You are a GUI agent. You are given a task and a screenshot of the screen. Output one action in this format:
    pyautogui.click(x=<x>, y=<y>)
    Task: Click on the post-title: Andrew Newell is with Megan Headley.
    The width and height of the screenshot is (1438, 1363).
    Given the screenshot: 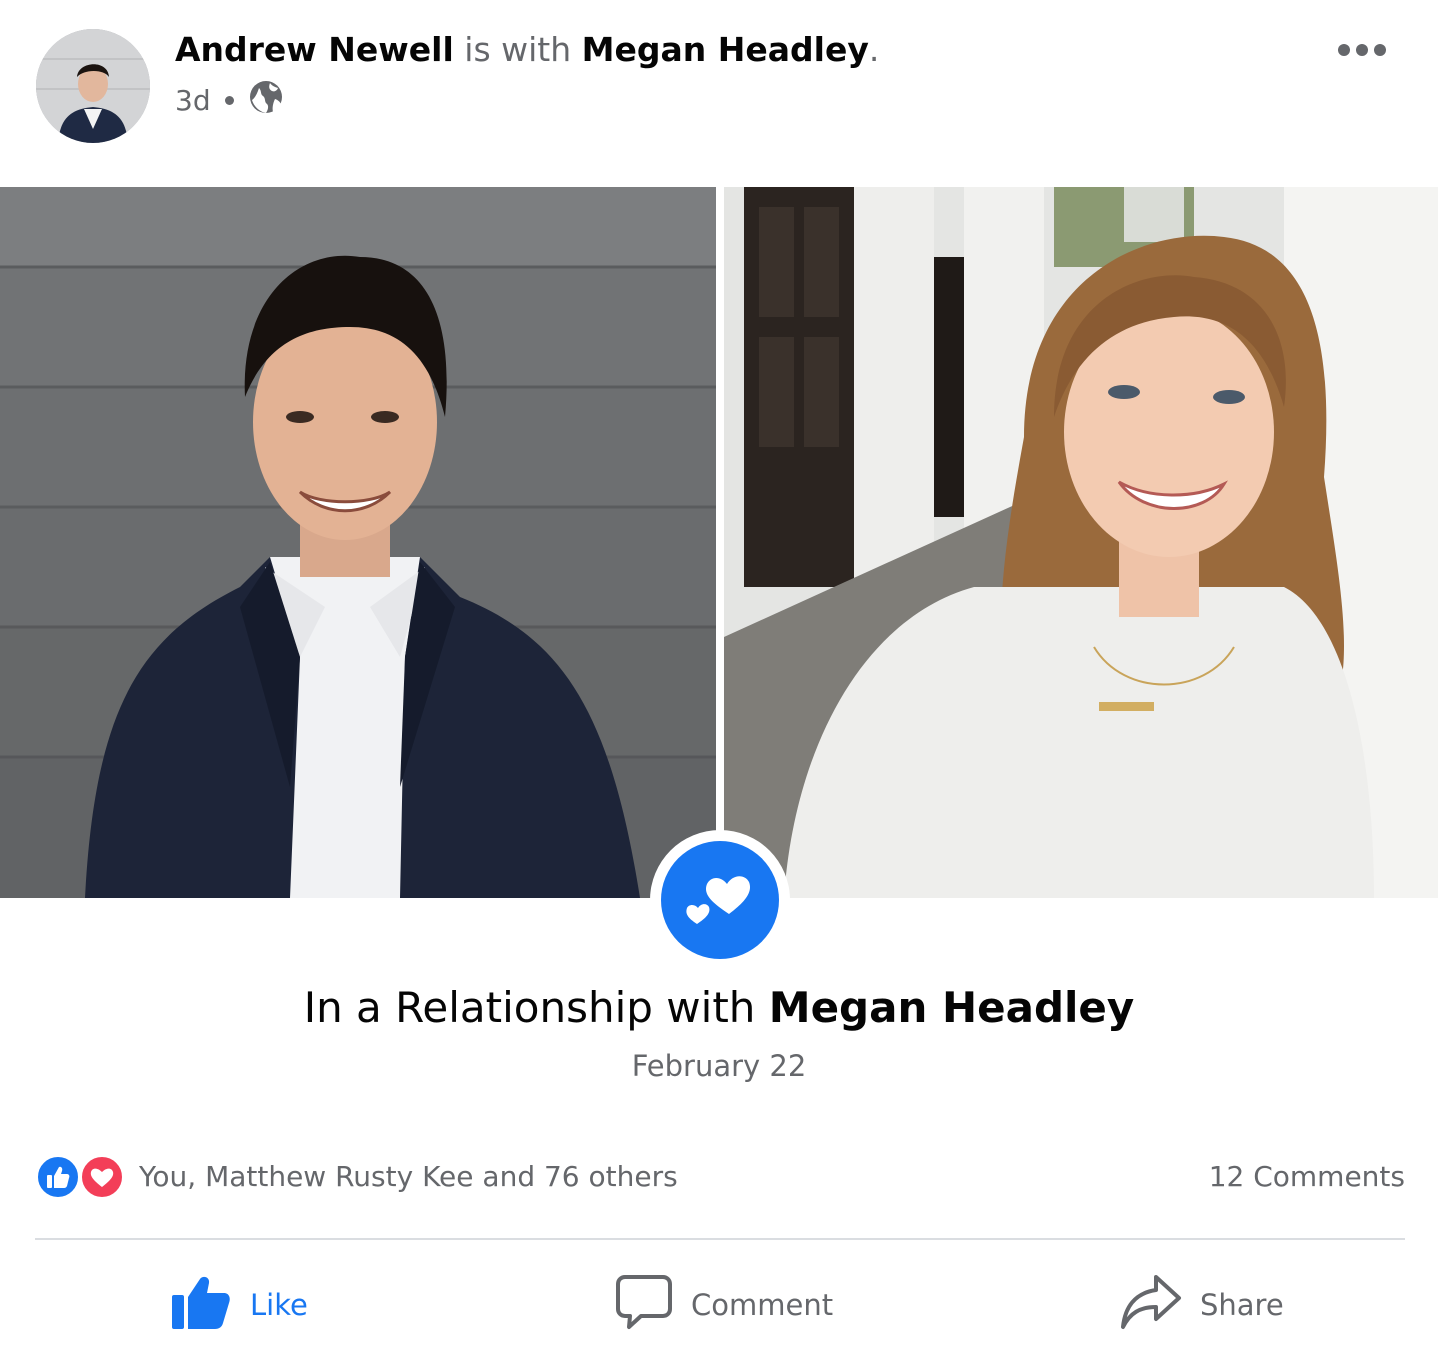 What is the action you would take?
    pyautogui.click(x=527, y=50)
    